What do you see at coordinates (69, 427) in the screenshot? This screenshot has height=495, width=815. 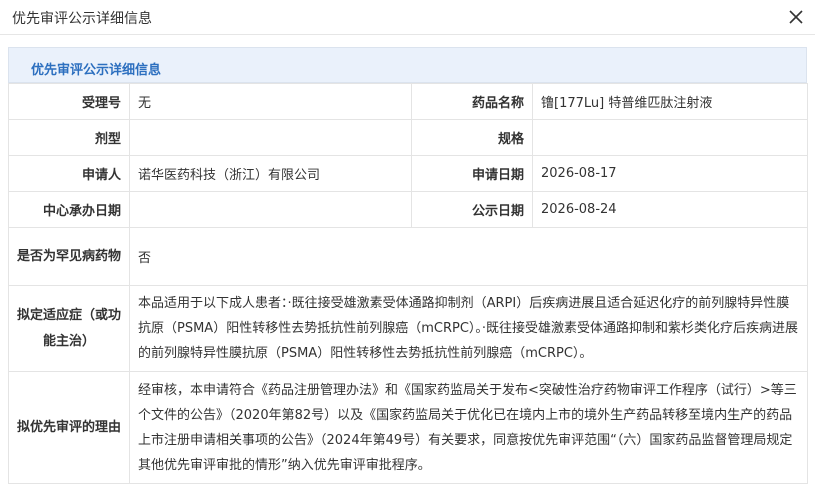 I see `label-priority-reason: 拟优先审评的理由` at bounding box center [69, 427].